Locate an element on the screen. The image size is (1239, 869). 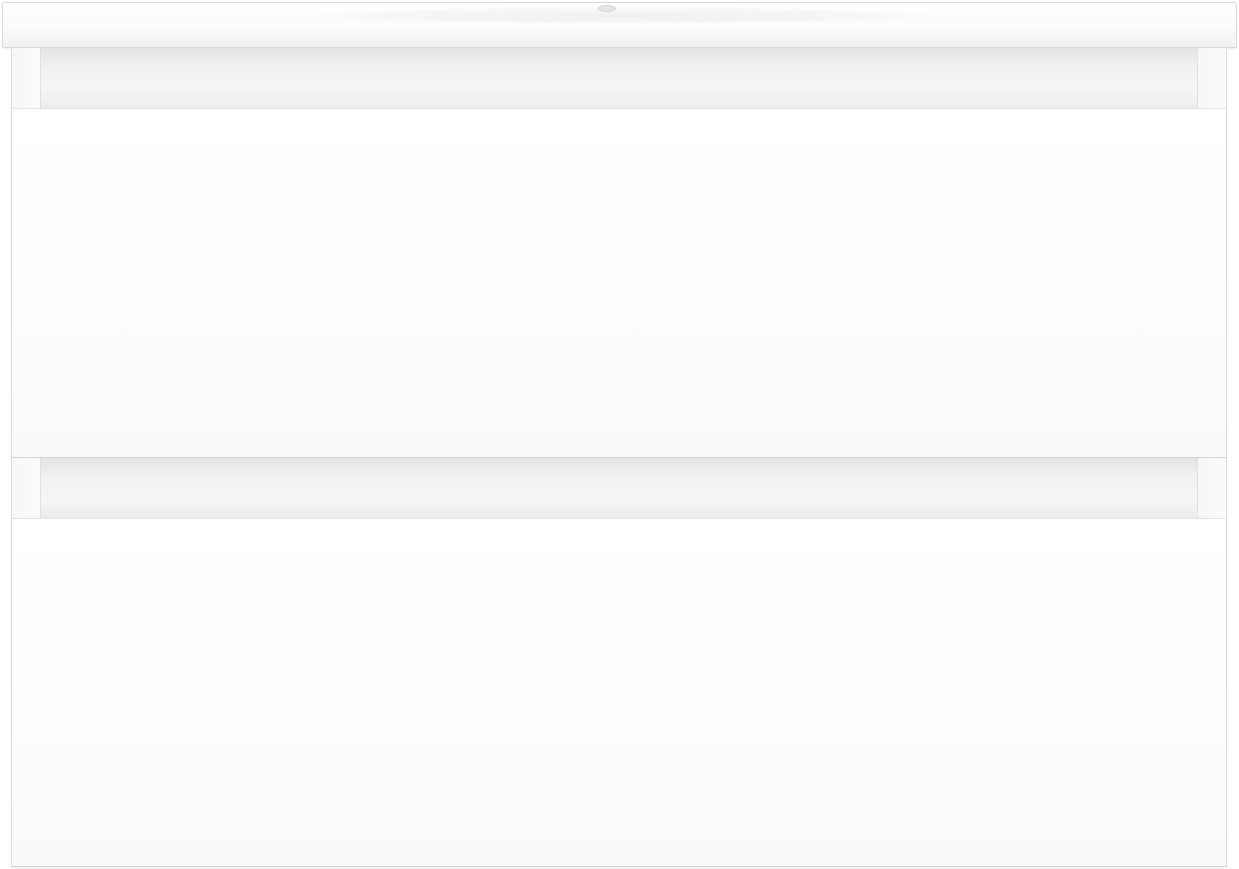
basin-bowl is located at coordinates (623, 15).